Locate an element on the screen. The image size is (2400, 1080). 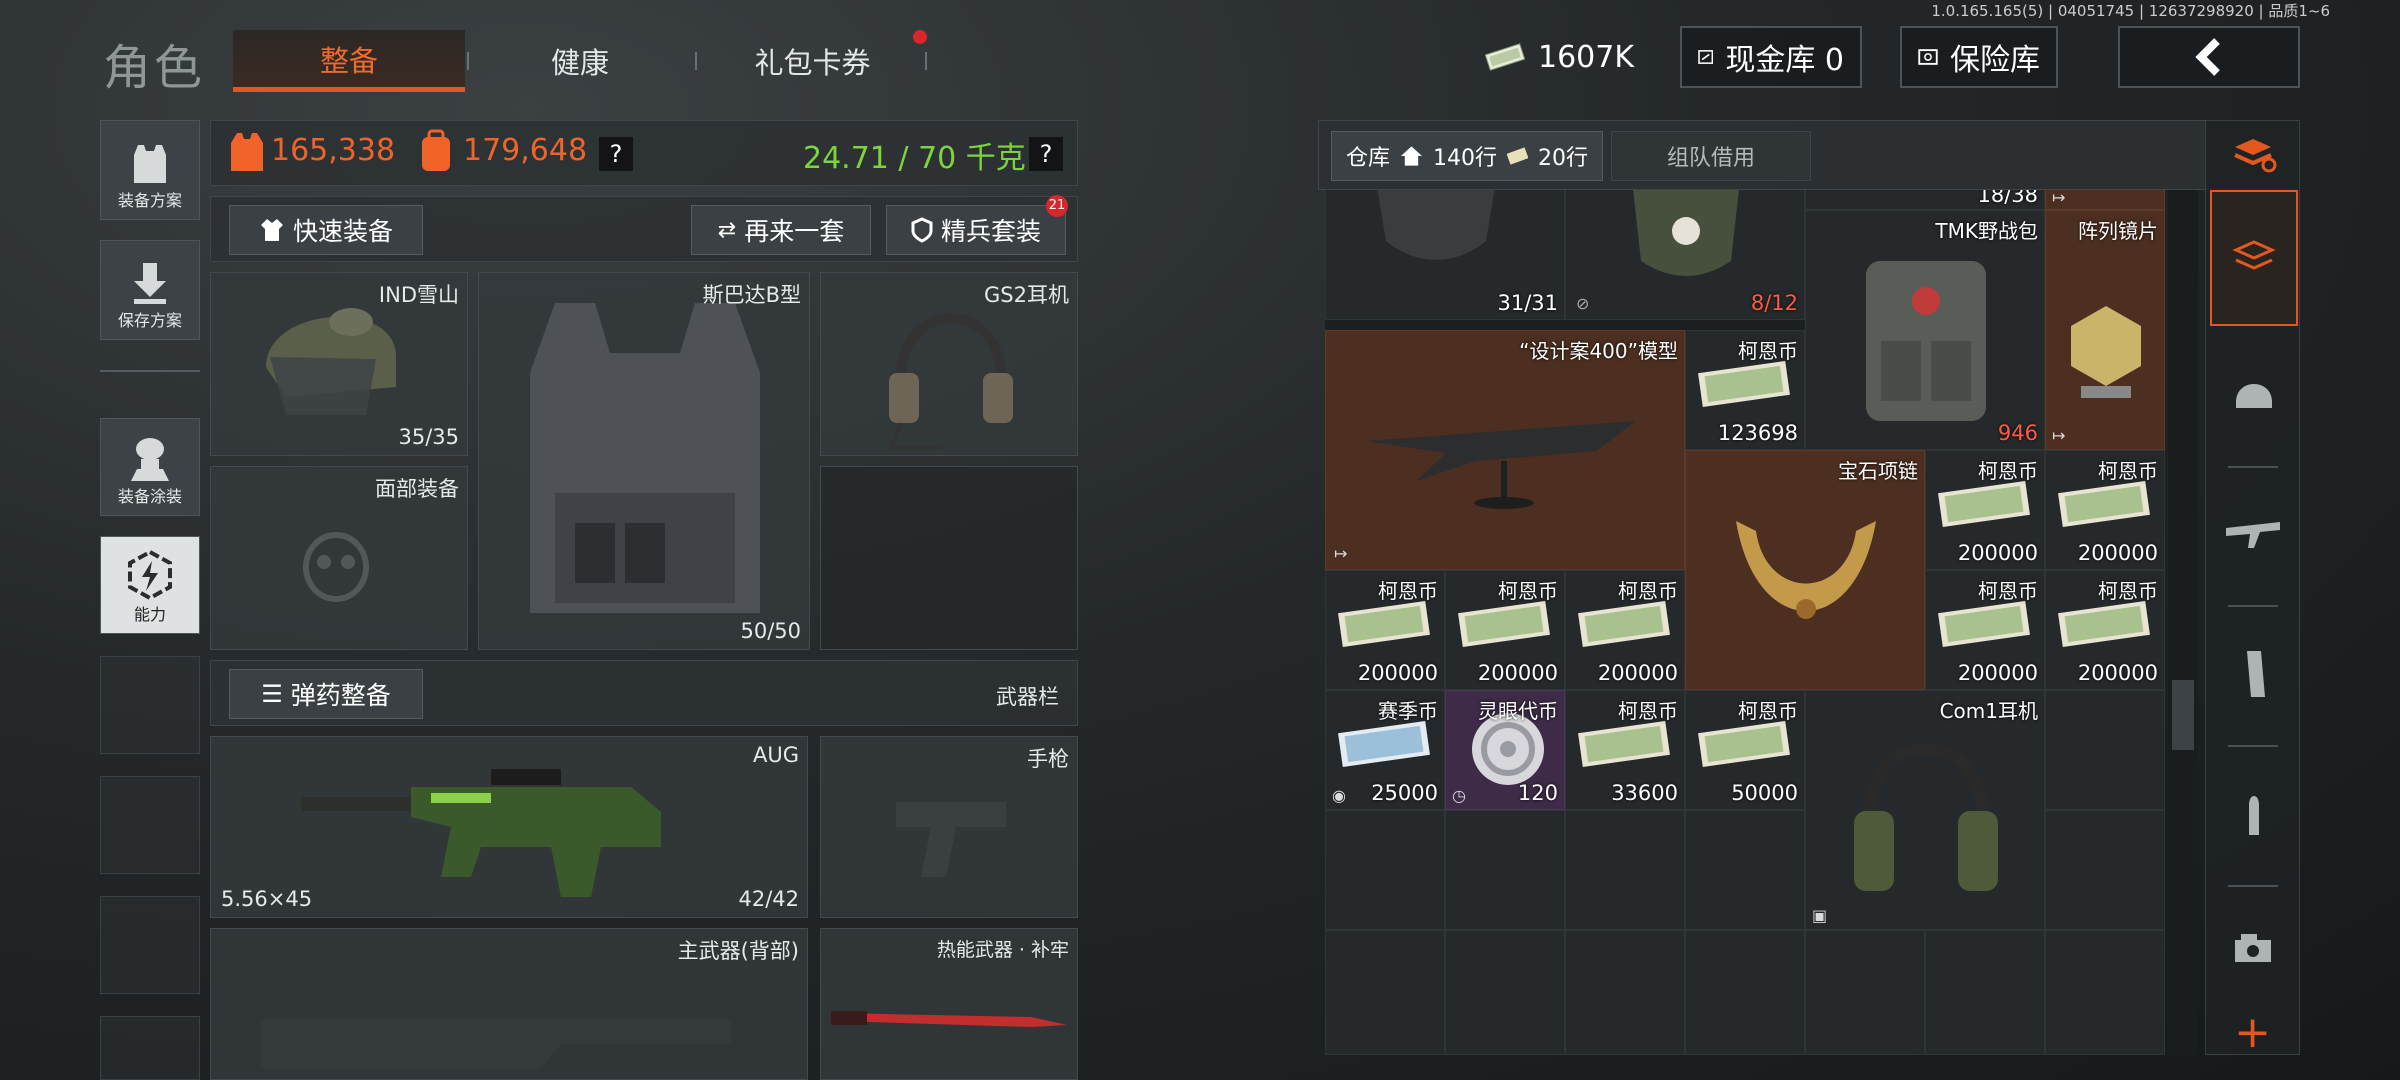
side-nav-skin: 装备涂装 is located at coordinates (150, 467).